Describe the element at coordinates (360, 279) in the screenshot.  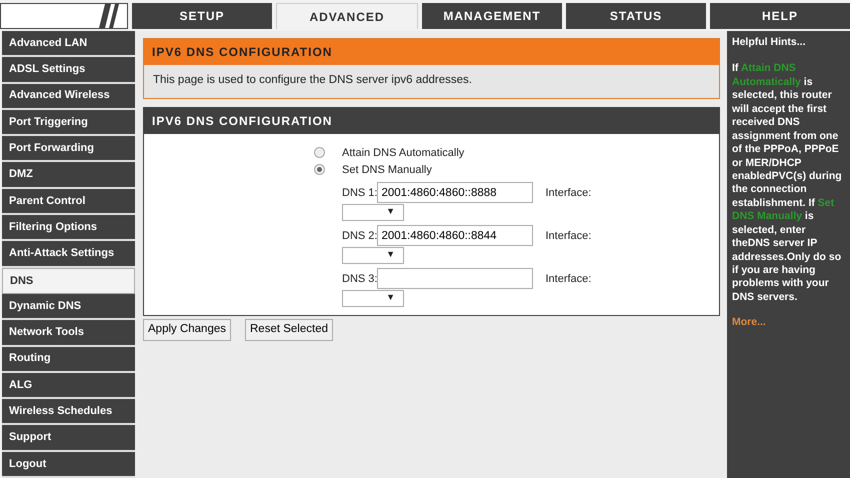
I see `field-label: DNS 3:` at that location.